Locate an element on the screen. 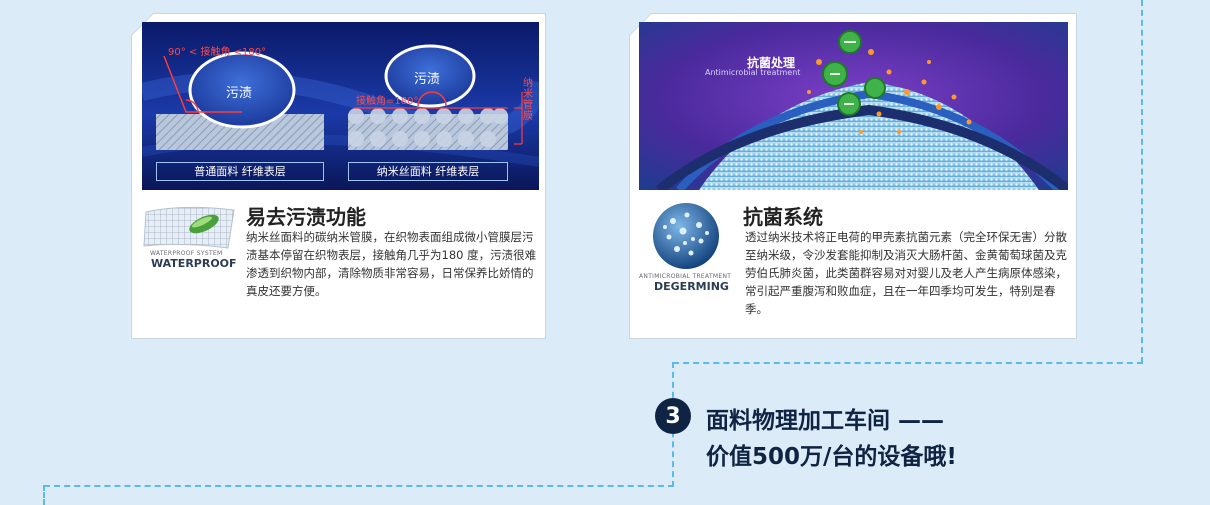  step-heading-line1: 面料物理加工车间 —— is located at coordinates (825, 421).